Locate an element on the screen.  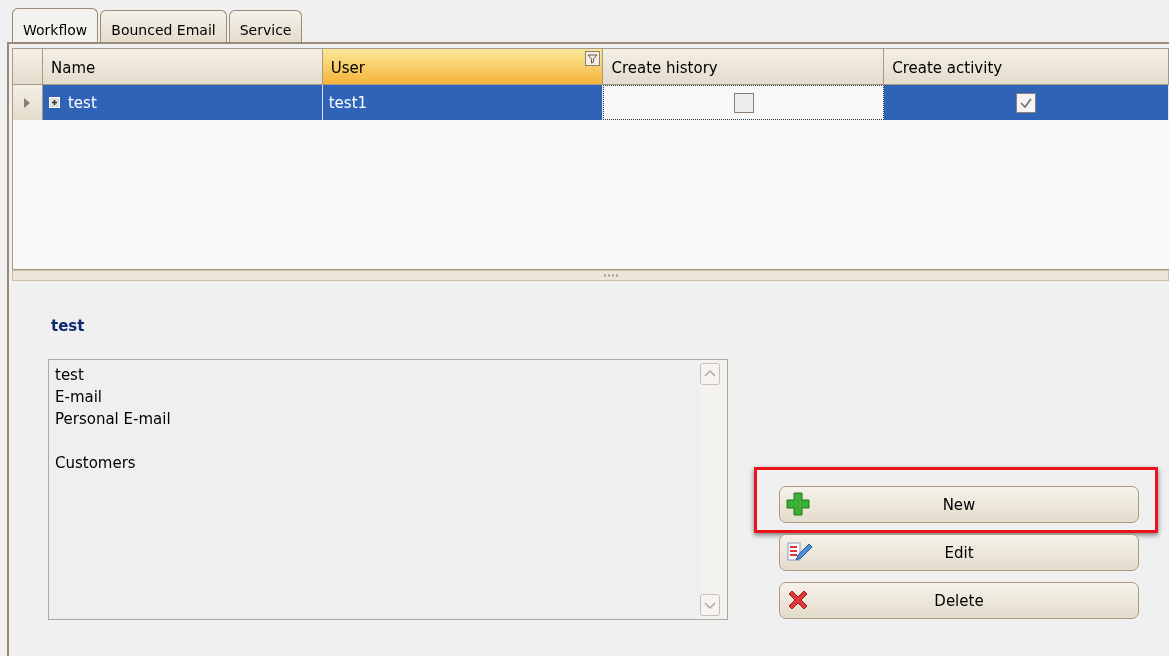
list-line: E-mail is located at coordinates (79, 397).